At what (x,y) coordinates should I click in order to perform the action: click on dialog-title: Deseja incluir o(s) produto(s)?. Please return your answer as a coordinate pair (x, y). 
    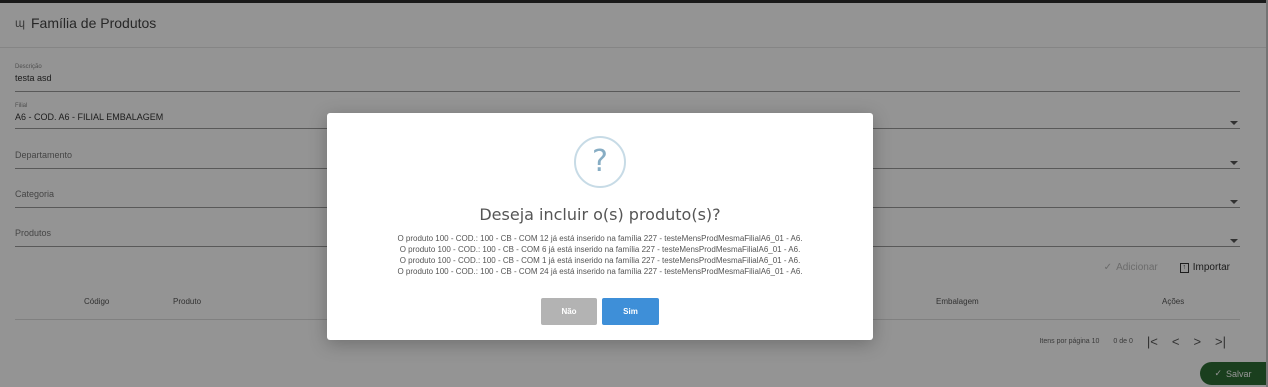
    Looking at the image, I should click on (600, 214).